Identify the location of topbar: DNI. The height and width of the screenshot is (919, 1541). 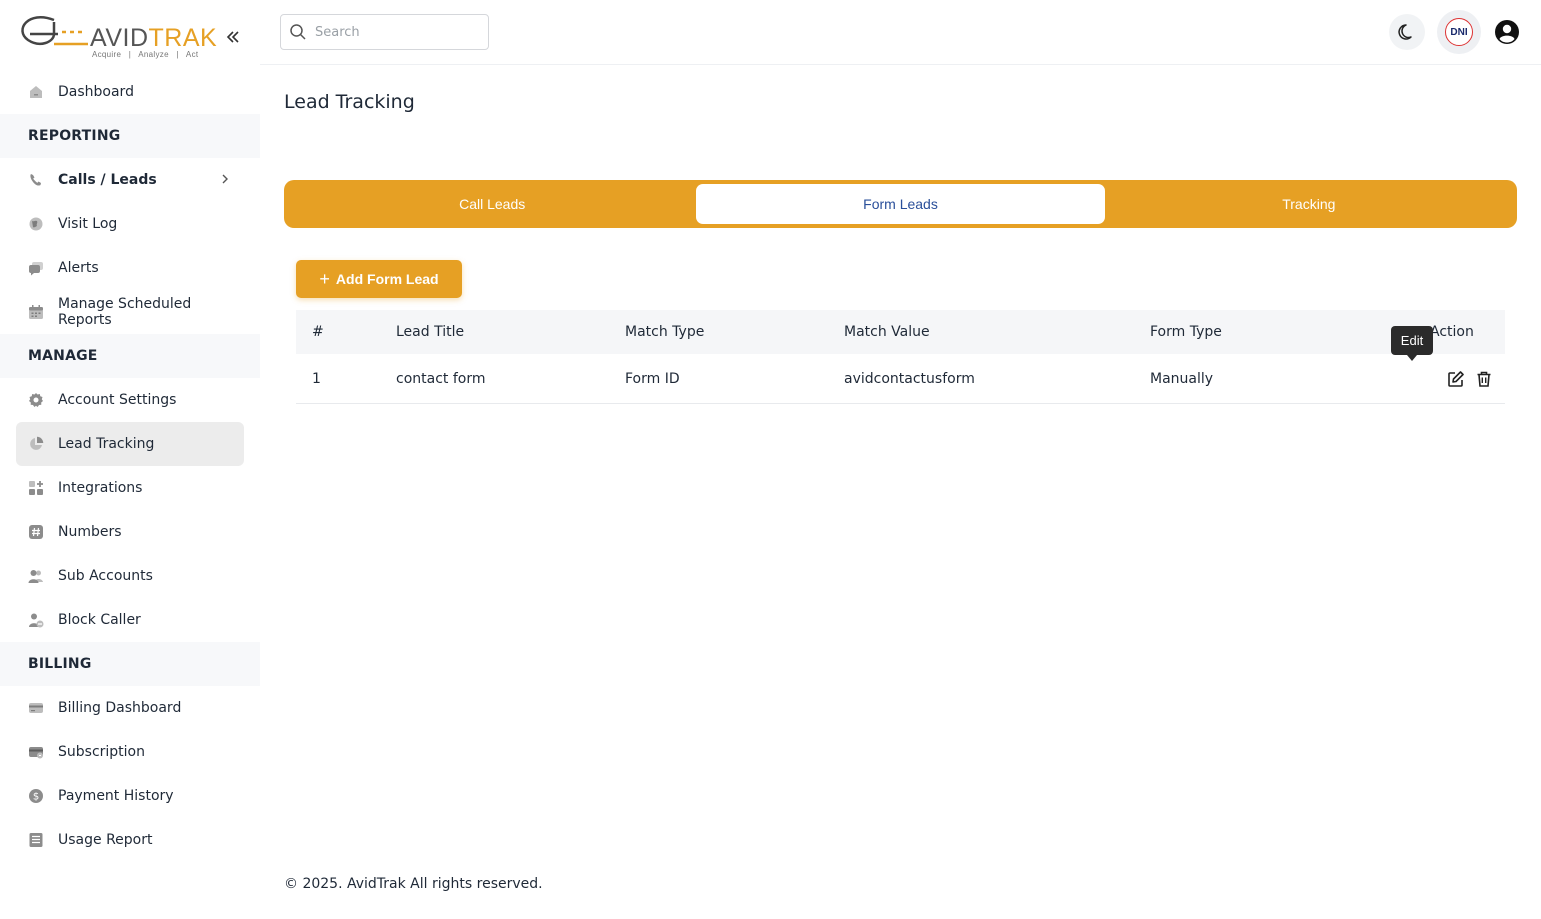
(900, 32).